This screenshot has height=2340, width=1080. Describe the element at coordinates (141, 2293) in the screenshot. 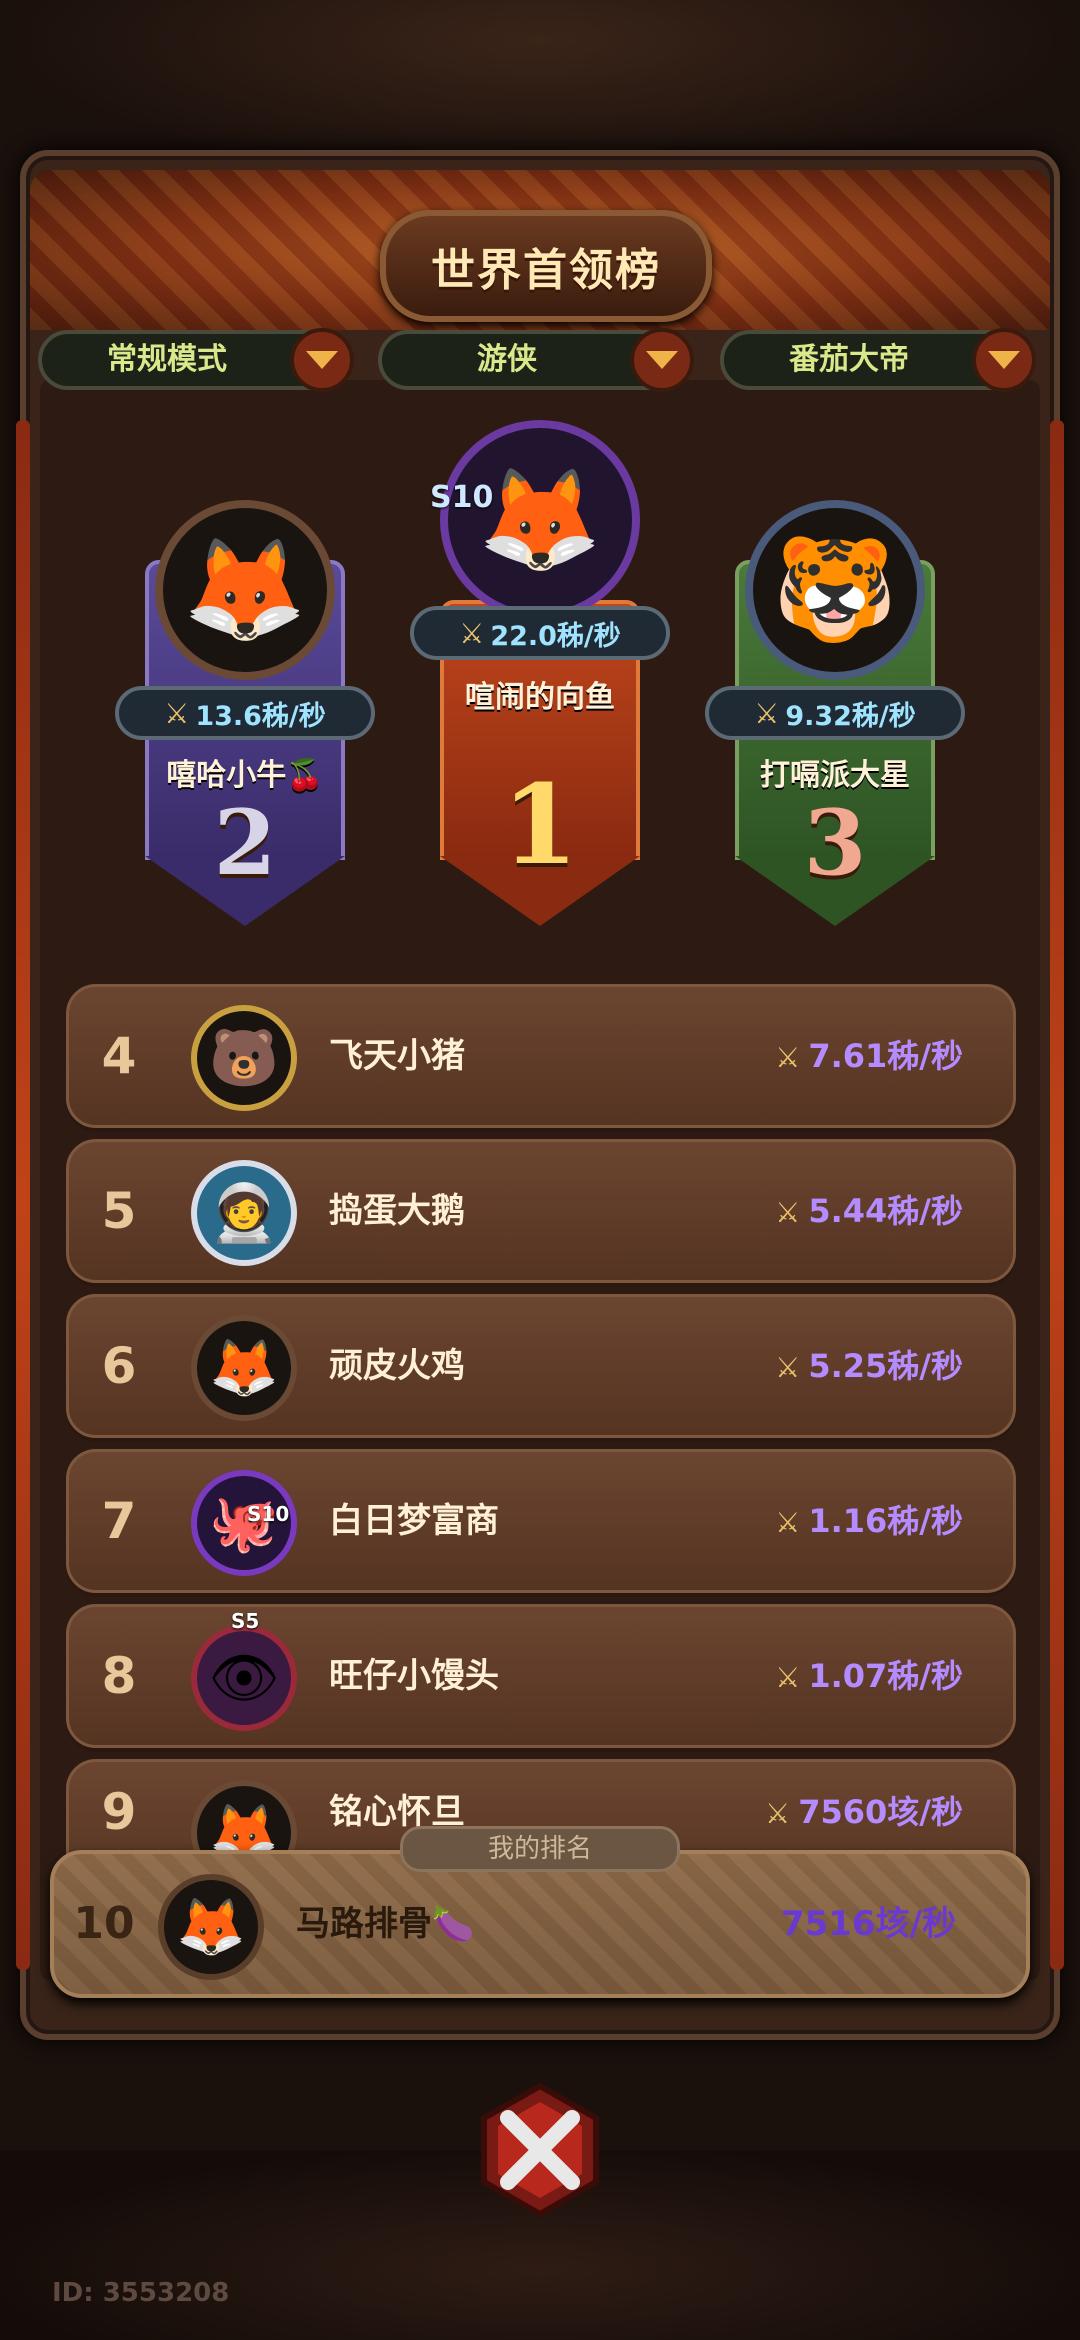

I see `user-id: ID: 3553208` at that location.